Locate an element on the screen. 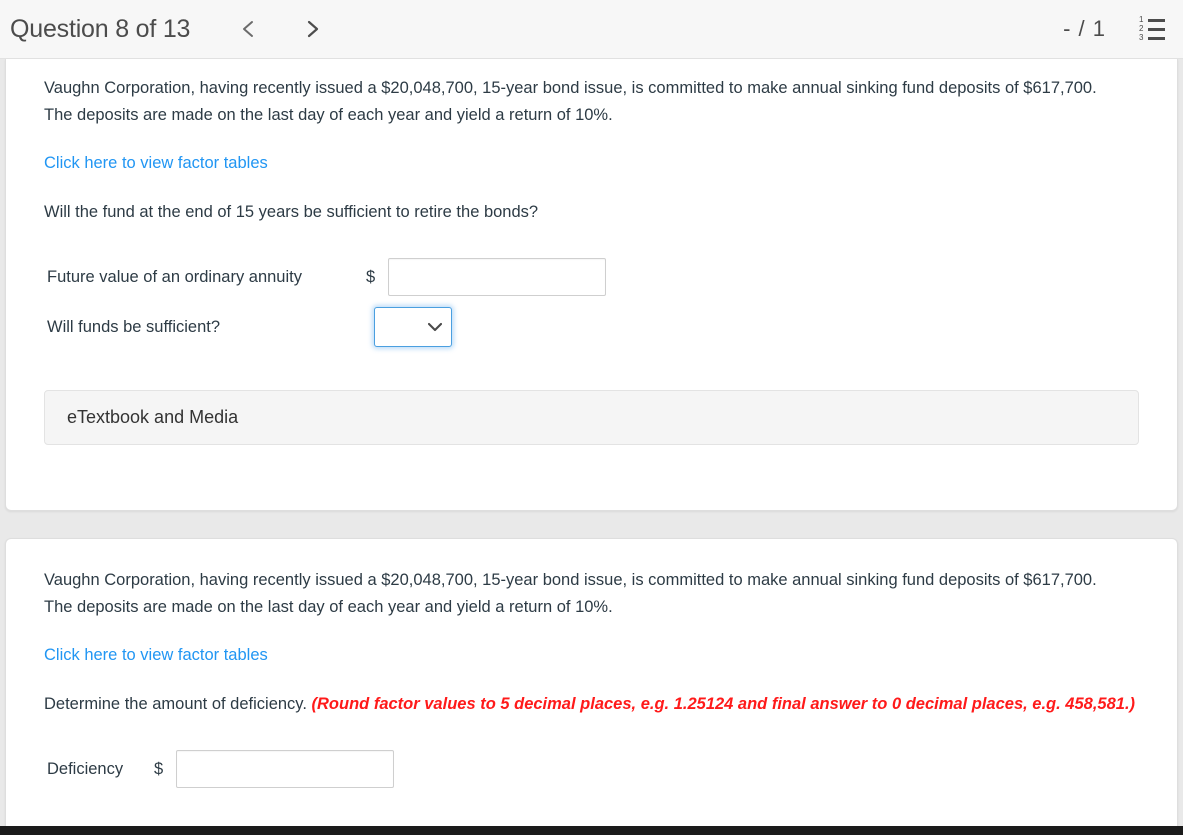 The image size is (1183, 835). deficiency-prompt-main: Determine the amount of deficiency. is located at coordinates (175, 704).